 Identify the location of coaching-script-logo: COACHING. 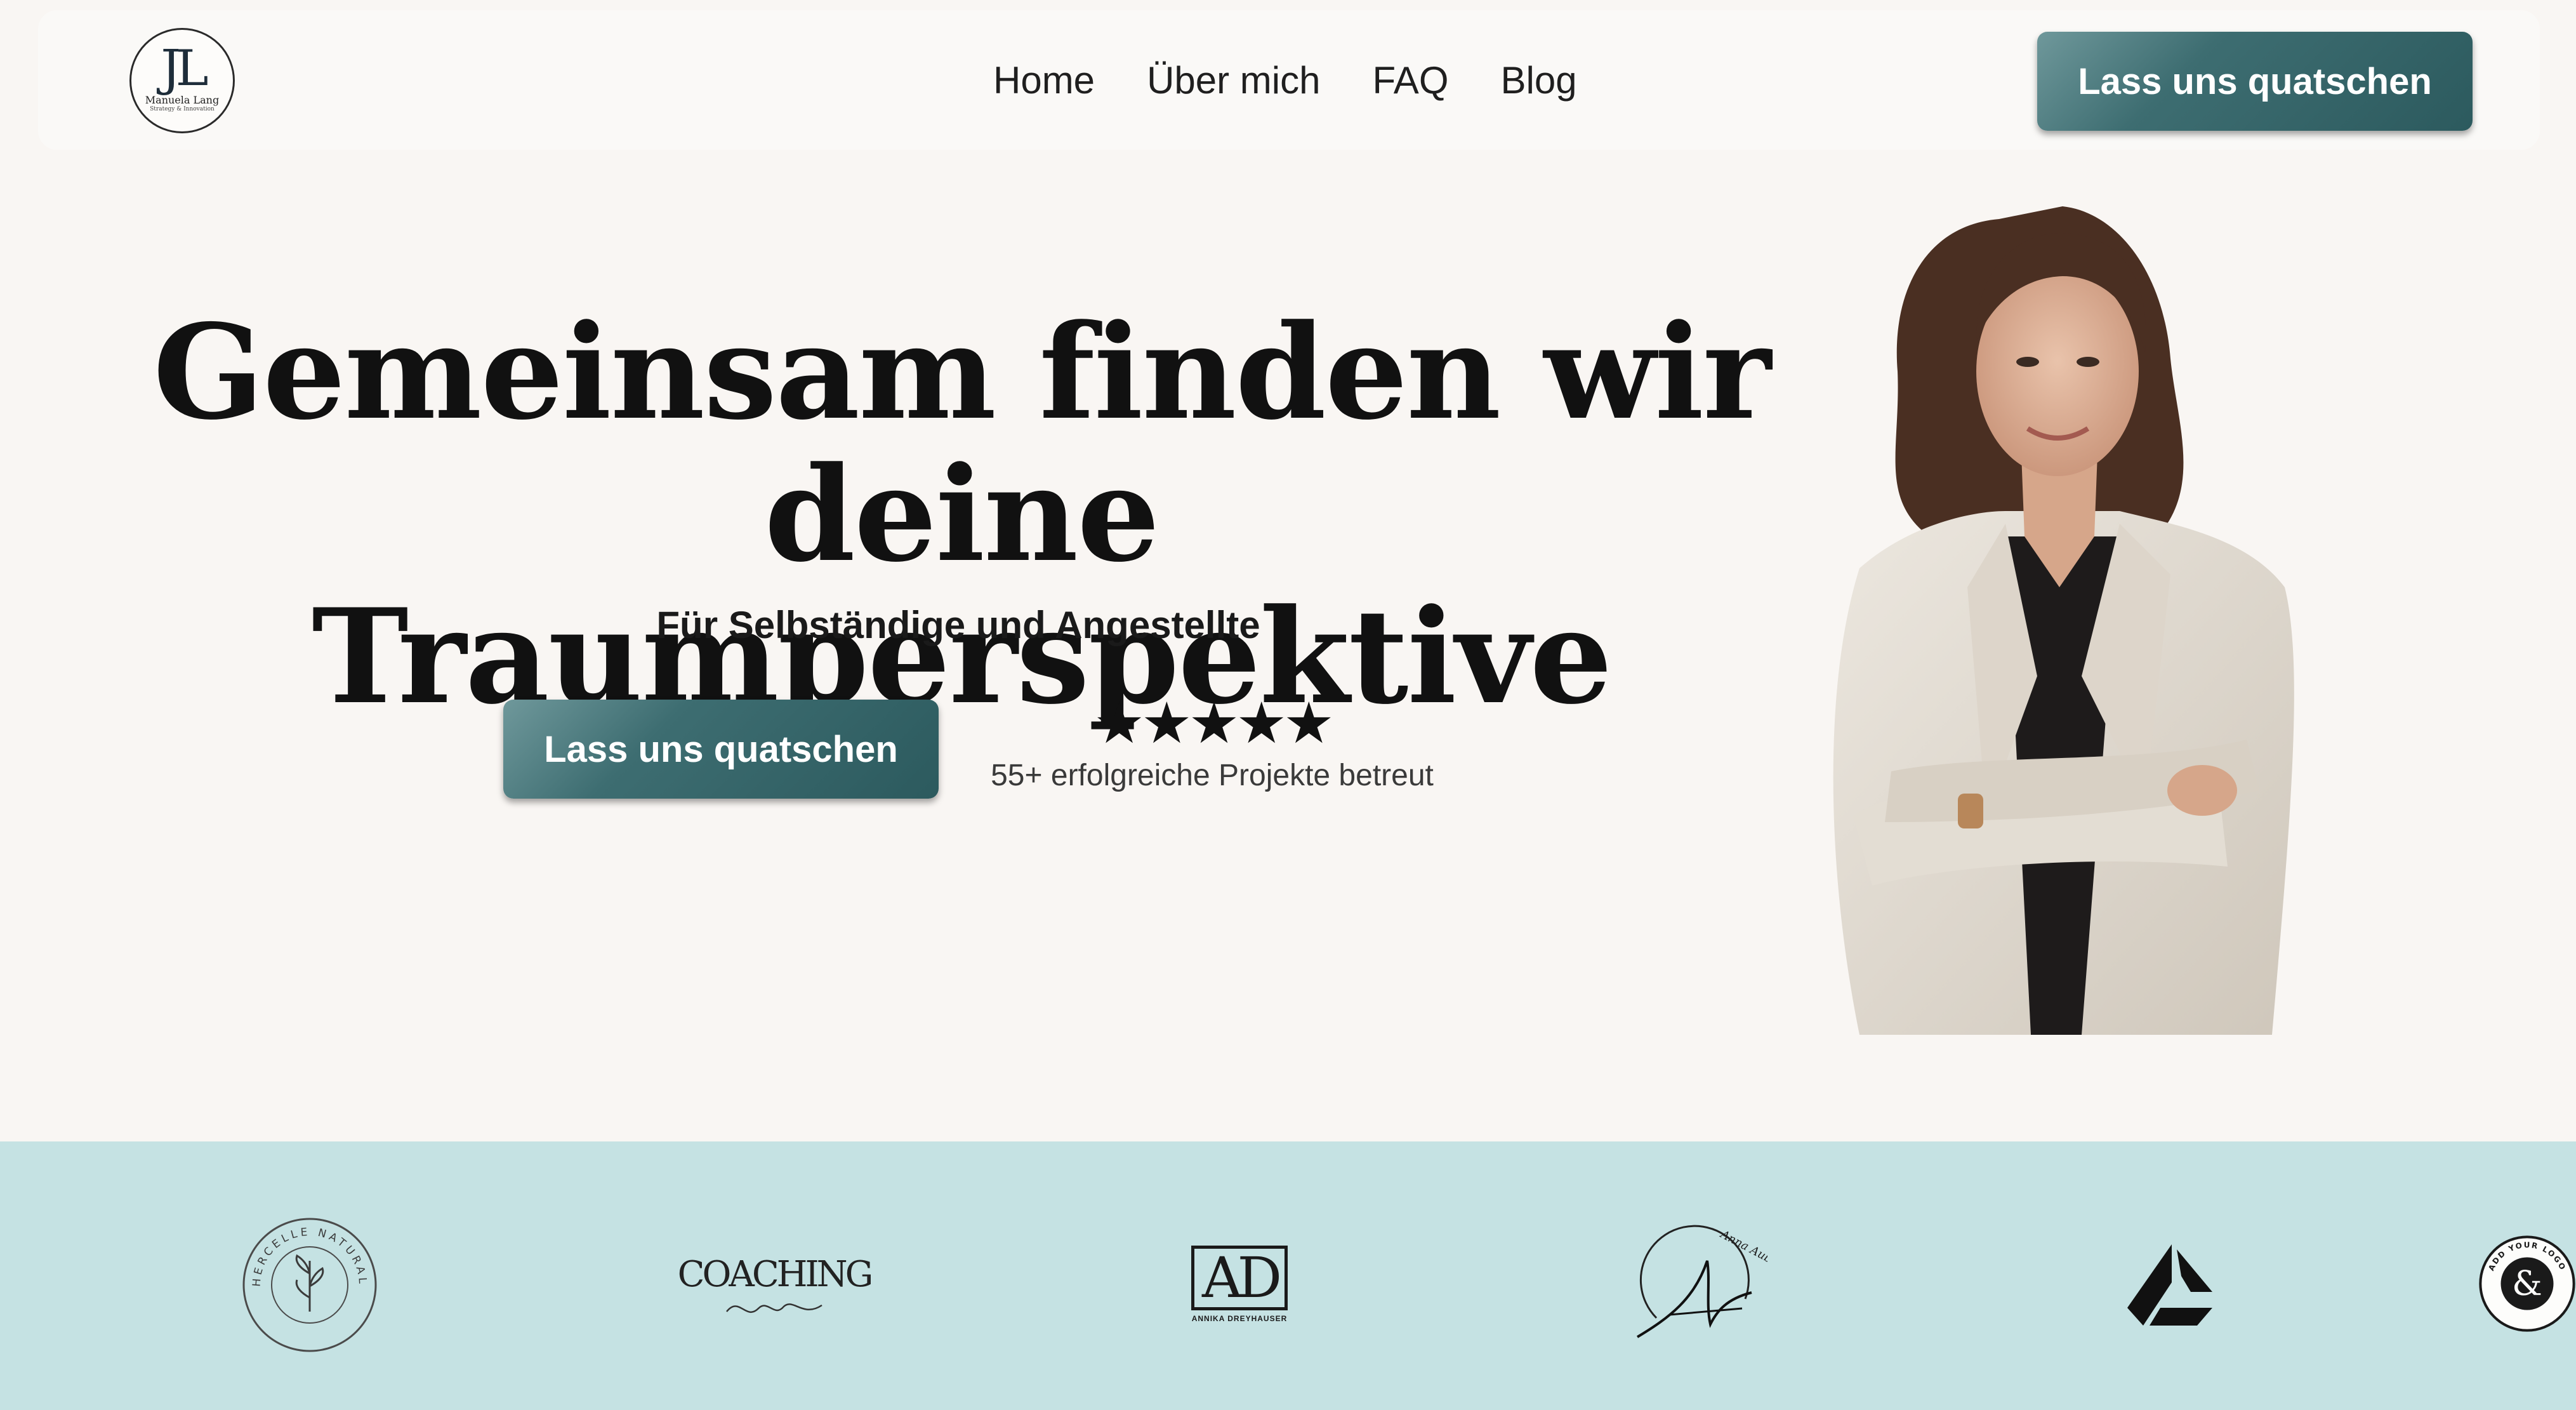
(776, 1290).